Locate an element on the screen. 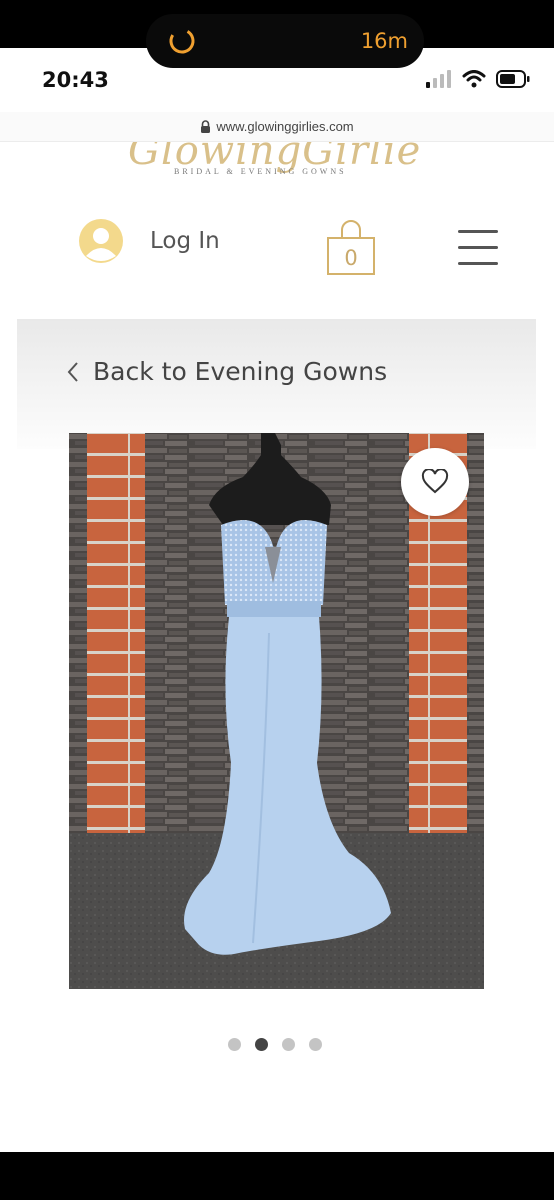 This screenshot has height=1200, width=554. lock-icon is located at coordinates (206, 126).